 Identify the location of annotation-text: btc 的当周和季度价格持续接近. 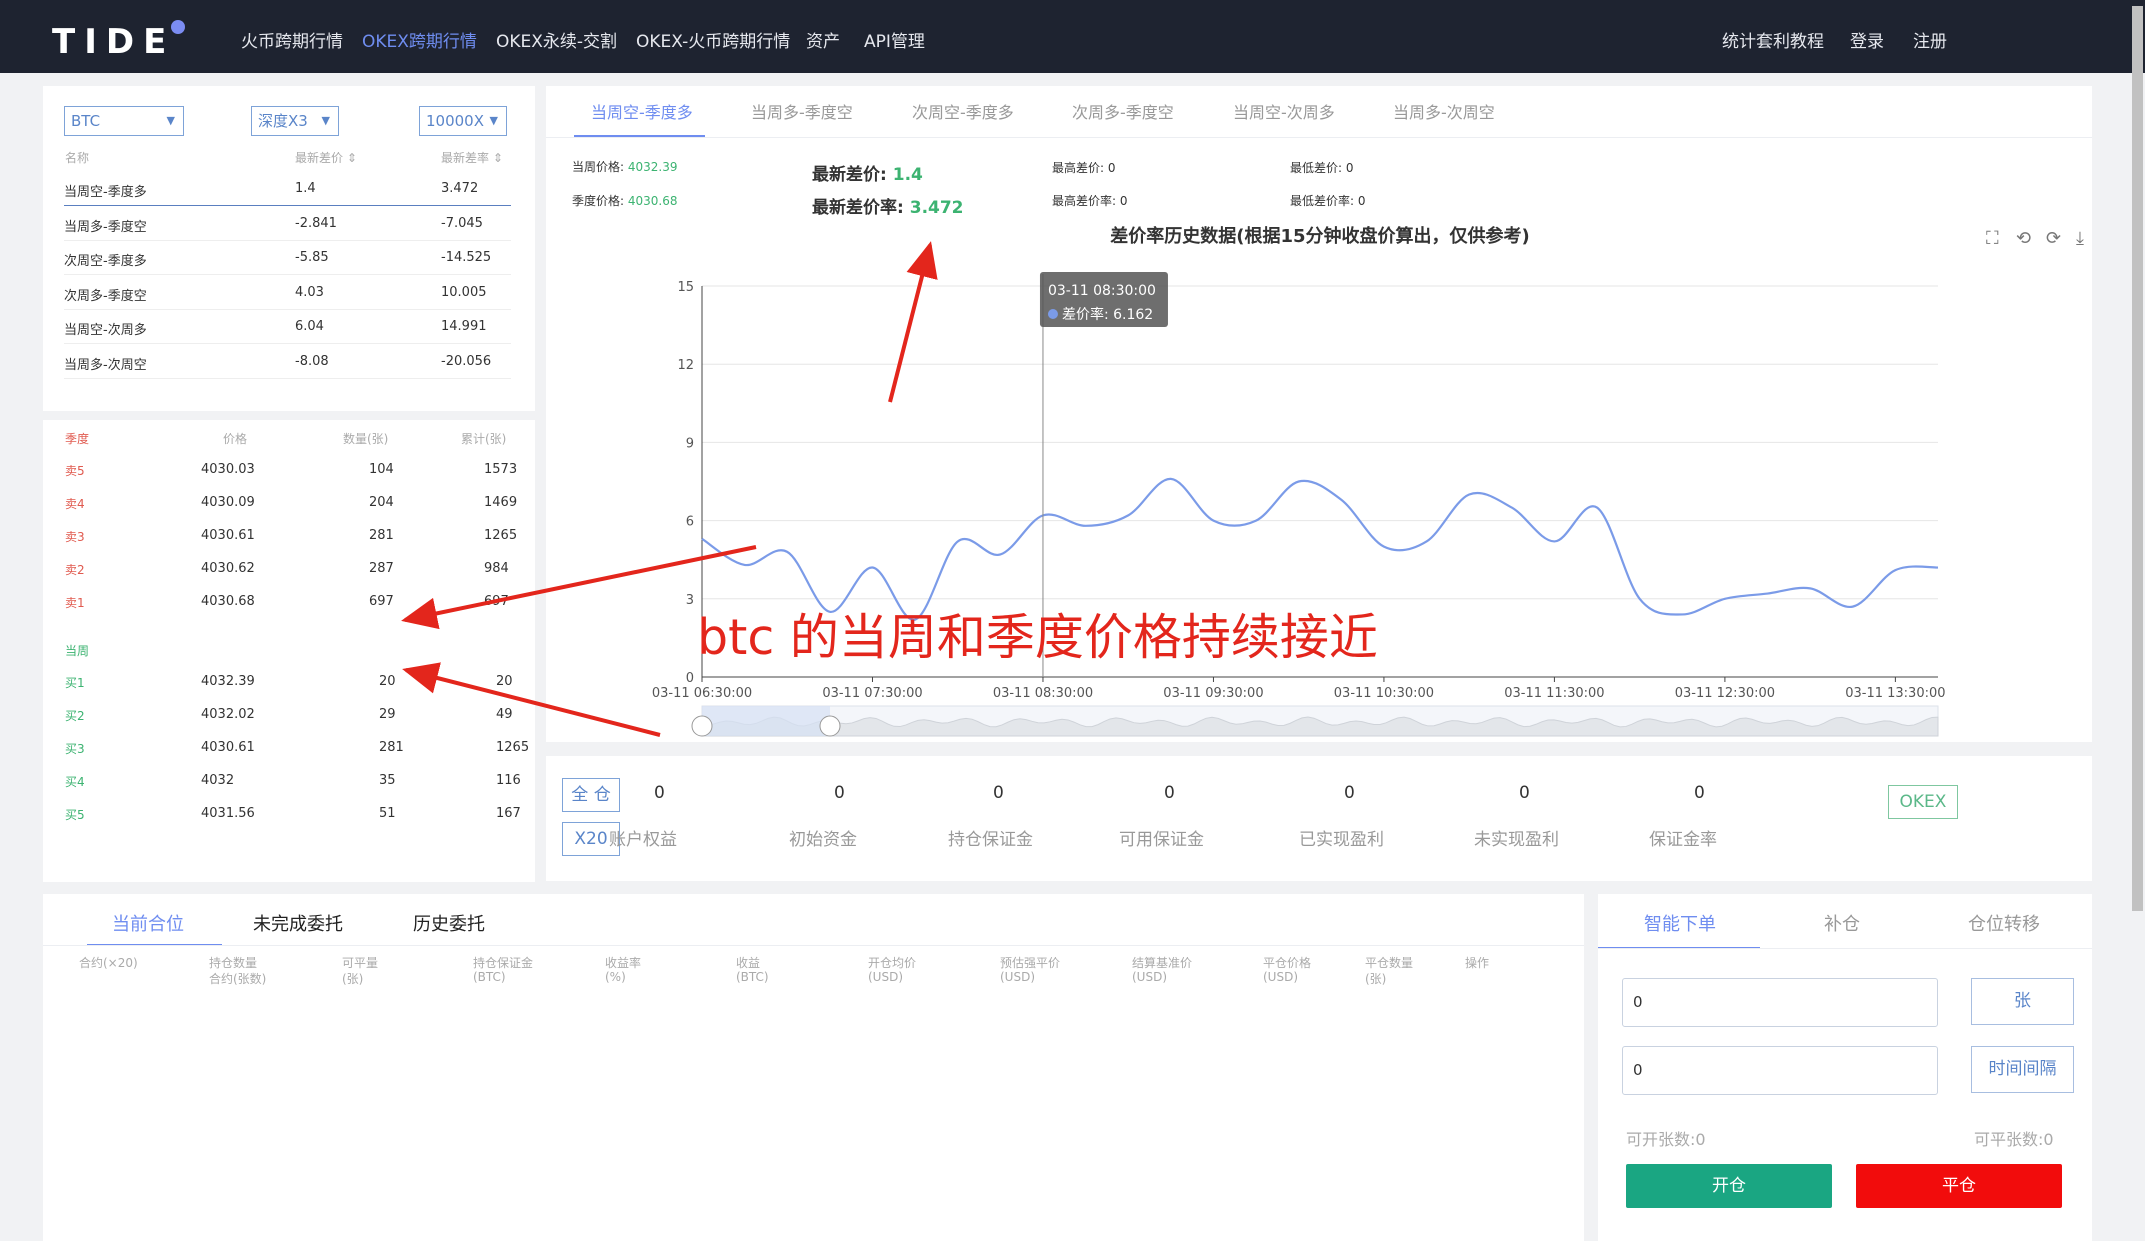
(1037, 637).